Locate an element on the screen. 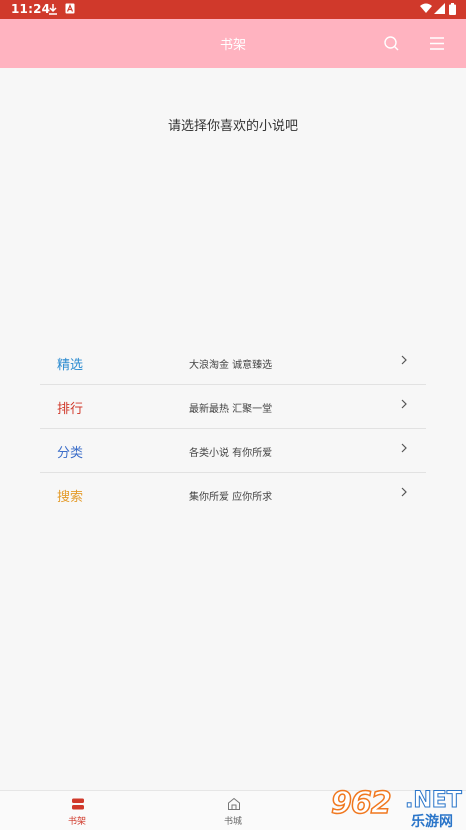 This screenshot has height=830, width=466. option-title: 精选 is located at coordinates (70, 365).